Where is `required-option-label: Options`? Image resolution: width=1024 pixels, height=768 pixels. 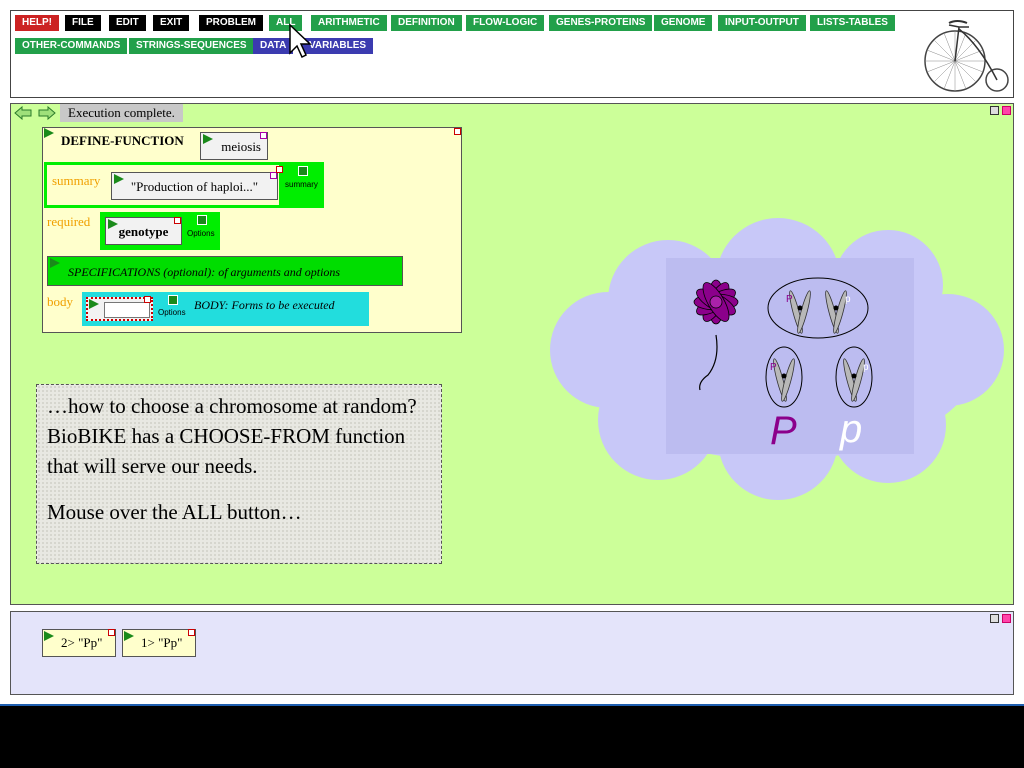
required-option-label: Options is located at coordinates (201, 233).